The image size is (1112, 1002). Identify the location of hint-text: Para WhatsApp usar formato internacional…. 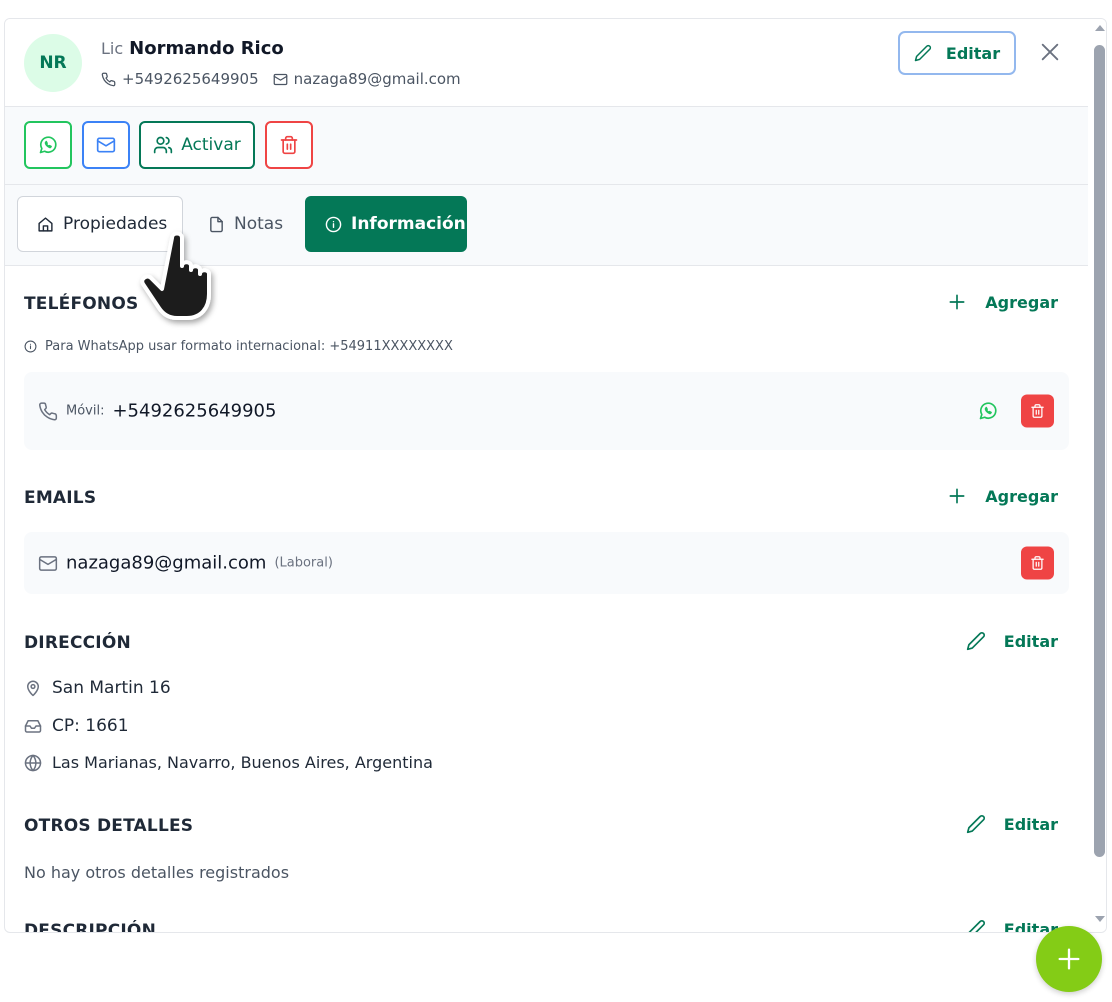
(249, 346).